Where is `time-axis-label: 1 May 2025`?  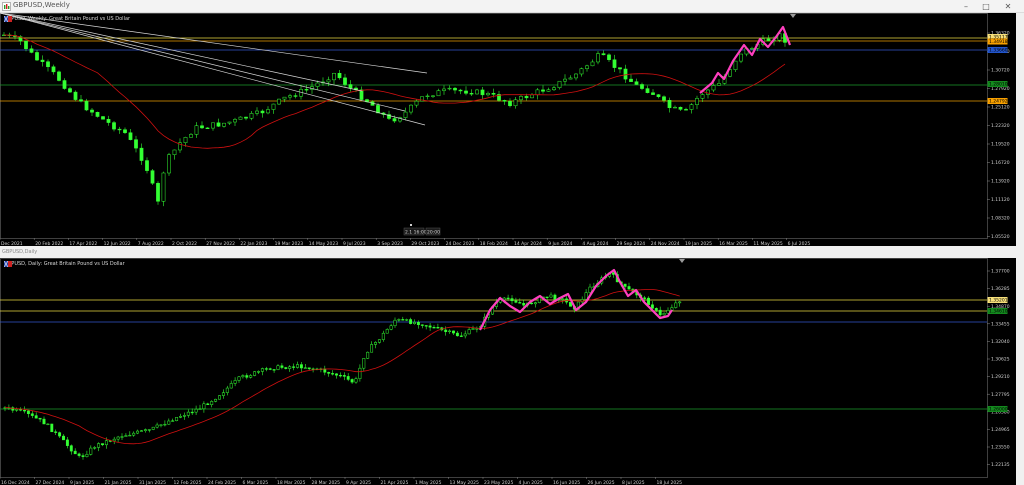
time-axis-label: 1 May 2025 is located at coordinates (428, 482).